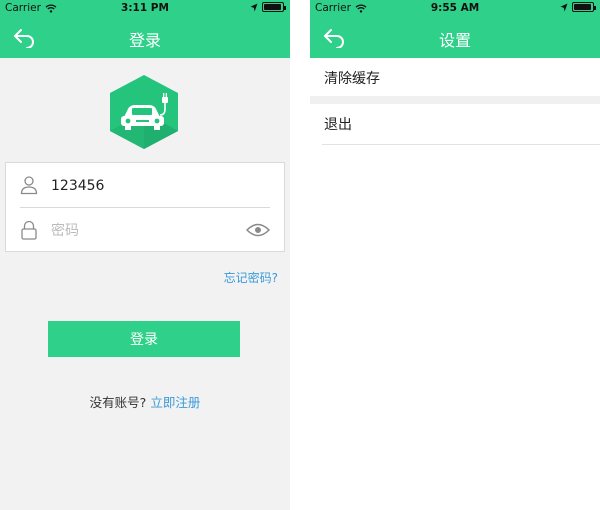 The width and height of the screenshot is (600, 510). What do you see at coordinates (29, 185) in the screenshot?
I see `user-icon` at bounding box center [29, 185].